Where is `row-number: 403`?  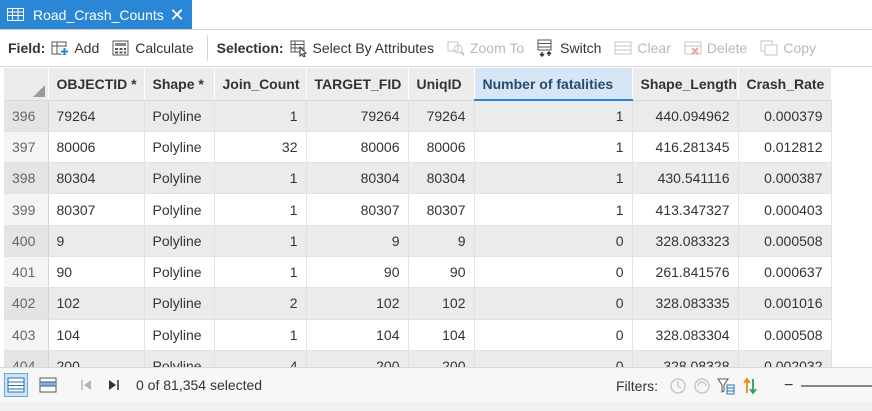
row-number: 403 is located at coordinates (26, 335).